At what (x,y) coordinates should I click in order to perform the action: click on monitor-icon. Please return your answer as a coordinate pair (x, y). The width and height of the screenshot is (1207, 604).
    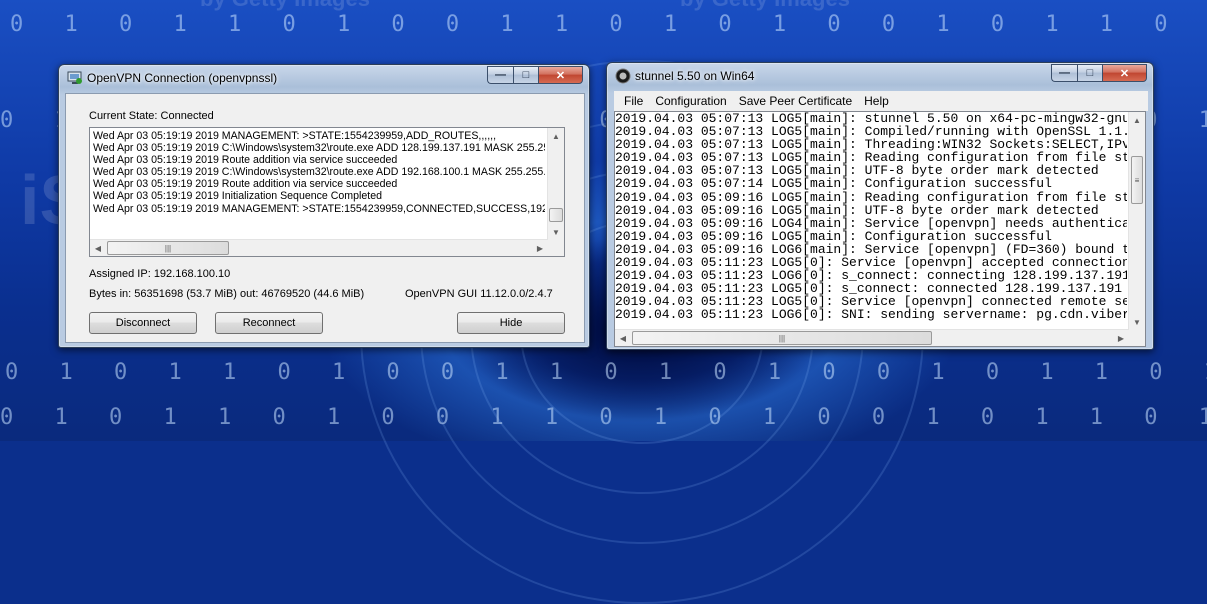
    Looking at the image, I should click on (74, 77).